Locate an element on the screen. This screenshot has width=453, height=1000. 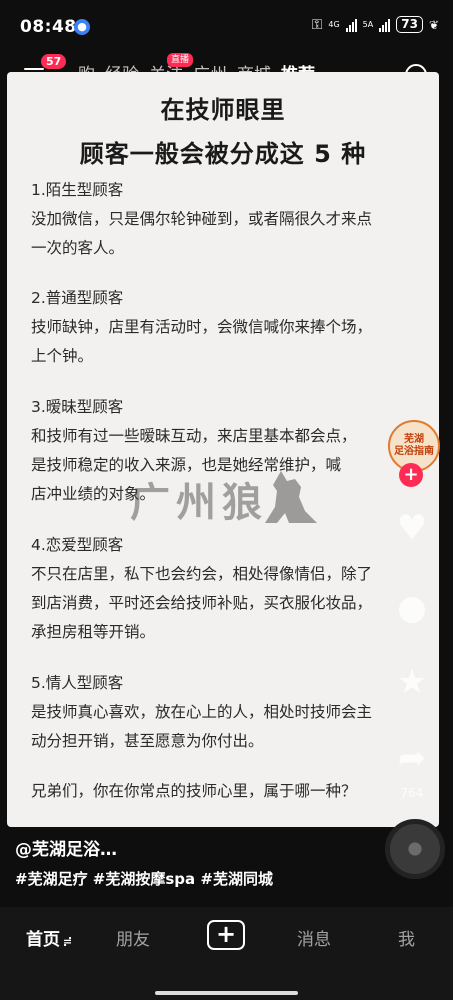
clock: 08:48 is located at coordinates (48, 27).